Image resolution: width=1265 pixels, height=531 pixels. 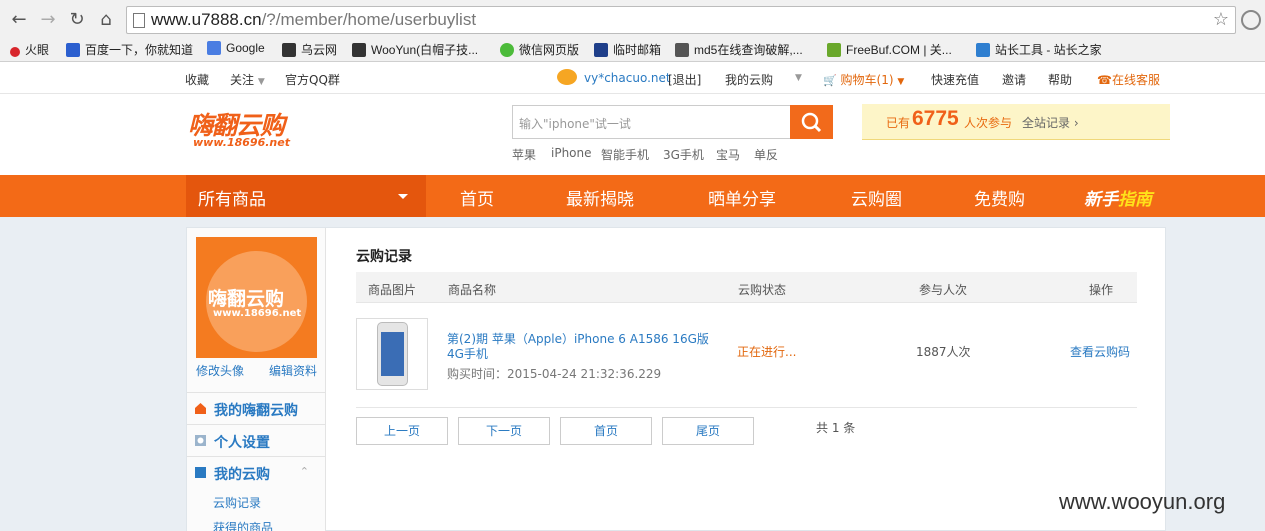 What do you see at coordinates (200, 472) in the screenshot?
I see `cart-icon` at bounding box center [200, 472].